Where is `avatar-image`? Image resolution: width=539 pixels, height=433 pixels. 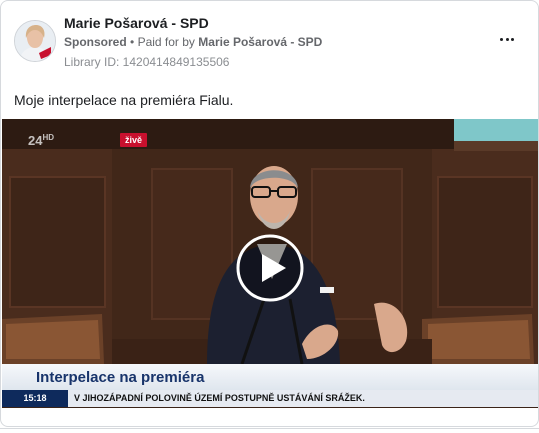
avatar-image is located at coordinates (35, 41).